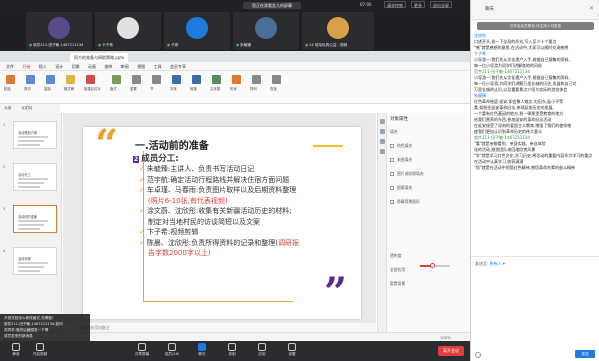  What do you see at coordinates (76, 66) in the screenshot?
I see `menu-item: 切换` at bounding box center [76, 66].